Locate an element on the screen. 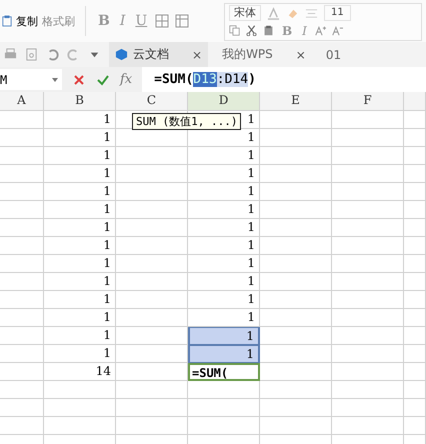 The image size is (426, 444). column-header: E is located at coordinates (296, 101).